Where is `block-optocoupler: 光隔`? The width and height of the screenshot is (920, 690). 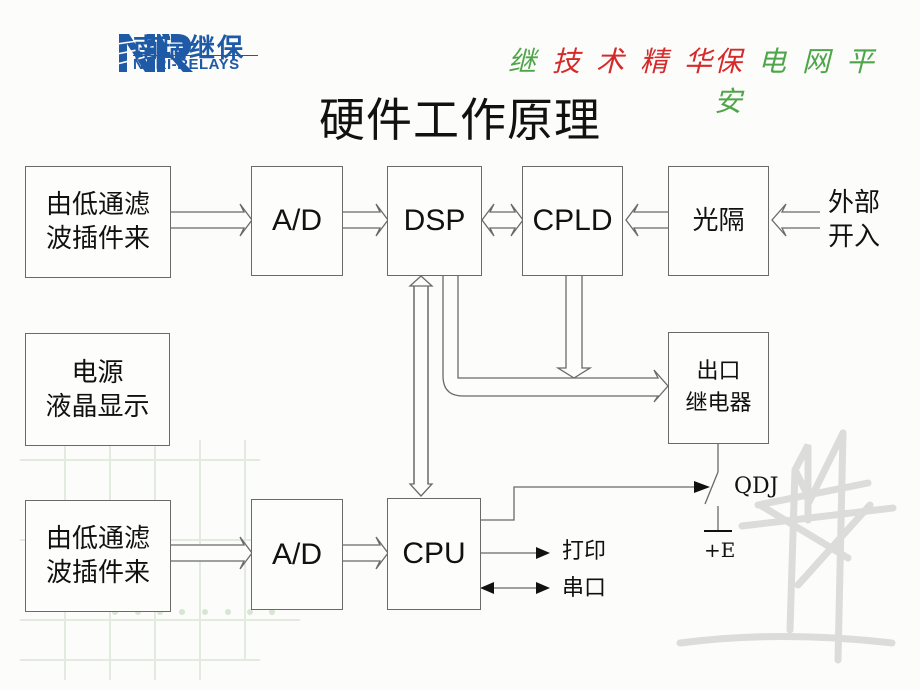
block-optocoupler: 光隔 is located at coordinates (718, 221).